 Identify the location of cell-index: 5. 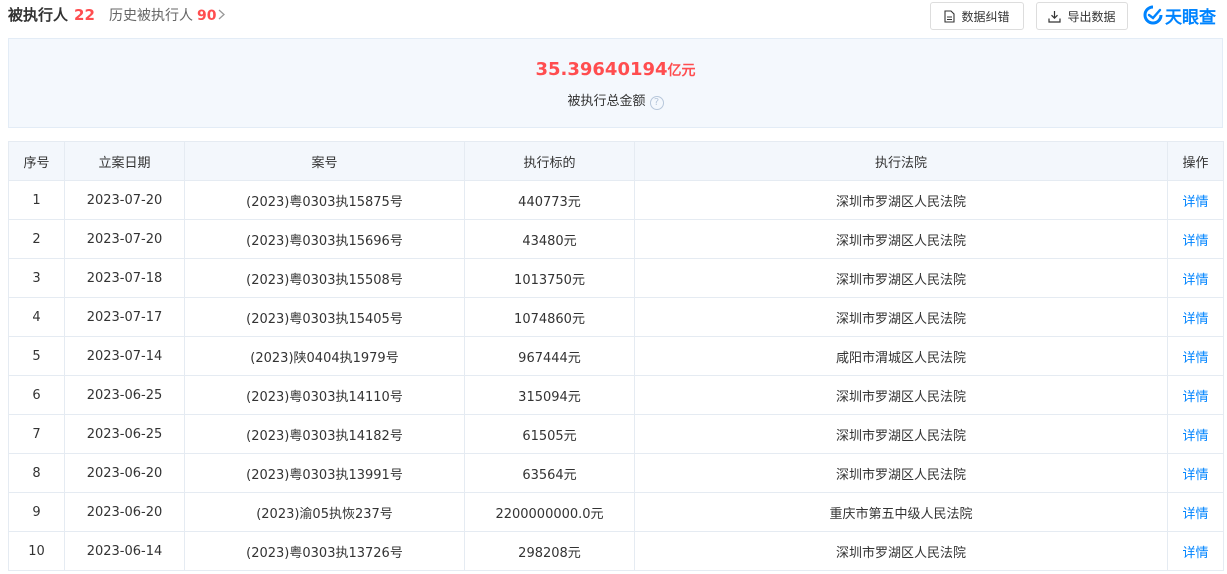
(36, 356).